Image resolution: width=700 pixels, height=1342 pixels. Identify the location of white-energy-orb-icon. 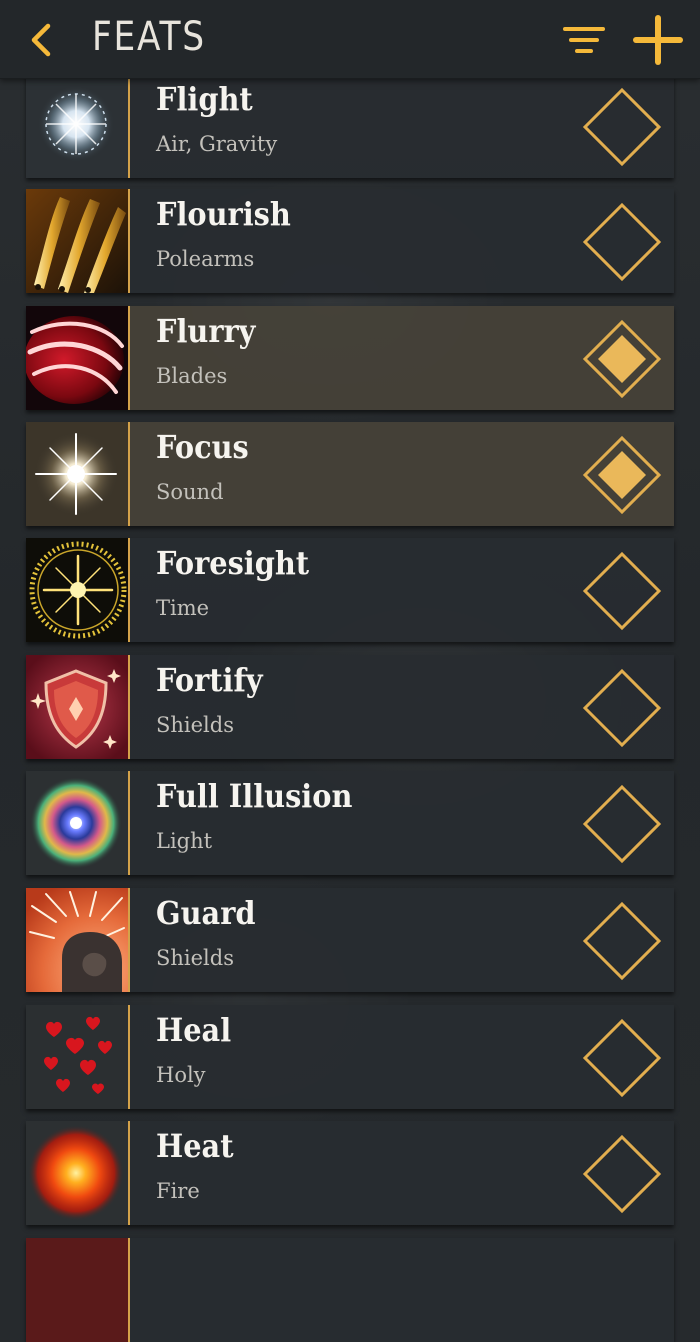
(77, 126).